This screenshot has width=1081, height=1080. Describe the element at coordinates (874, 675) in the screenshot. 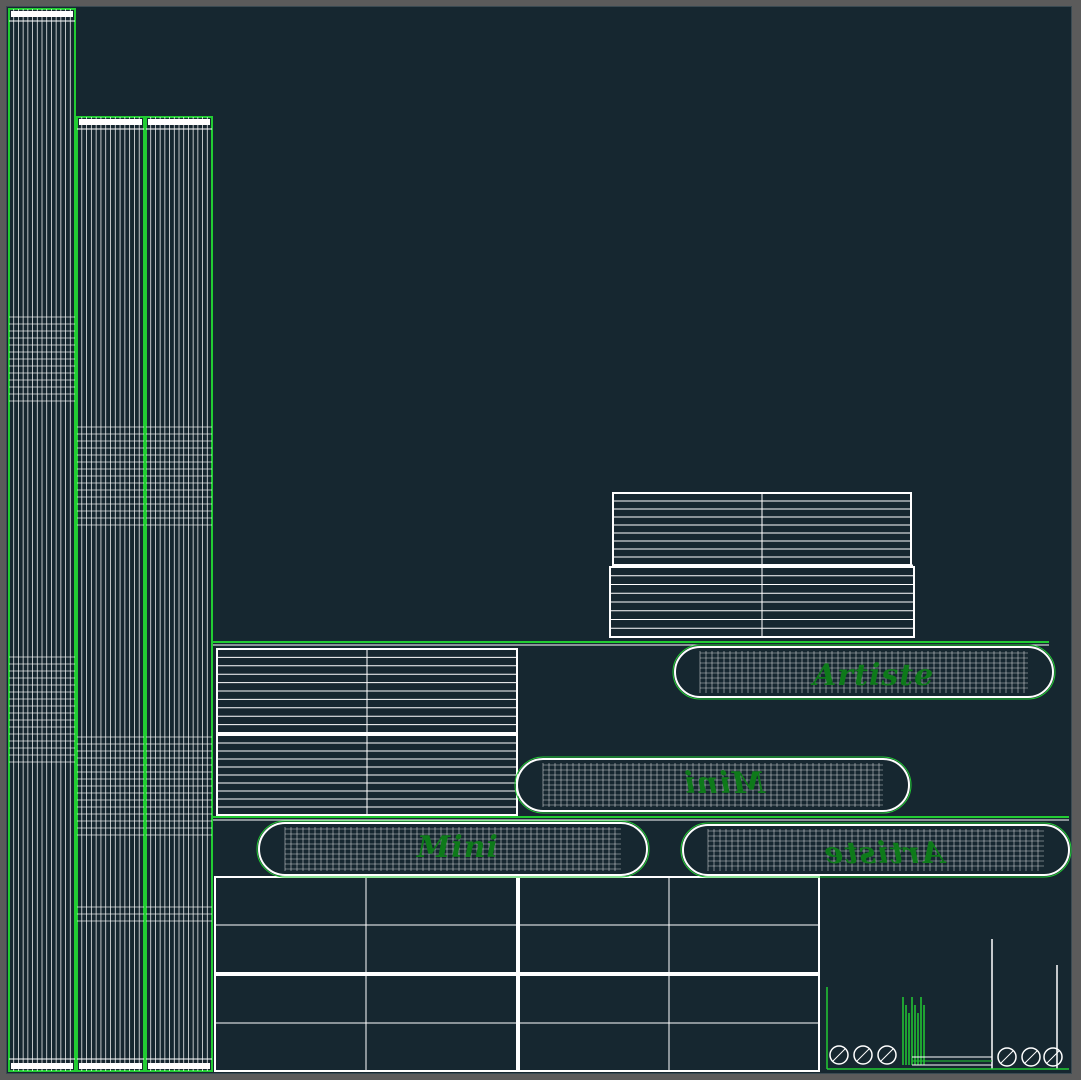

I see `label-artiste-top: Artiste` at that location.